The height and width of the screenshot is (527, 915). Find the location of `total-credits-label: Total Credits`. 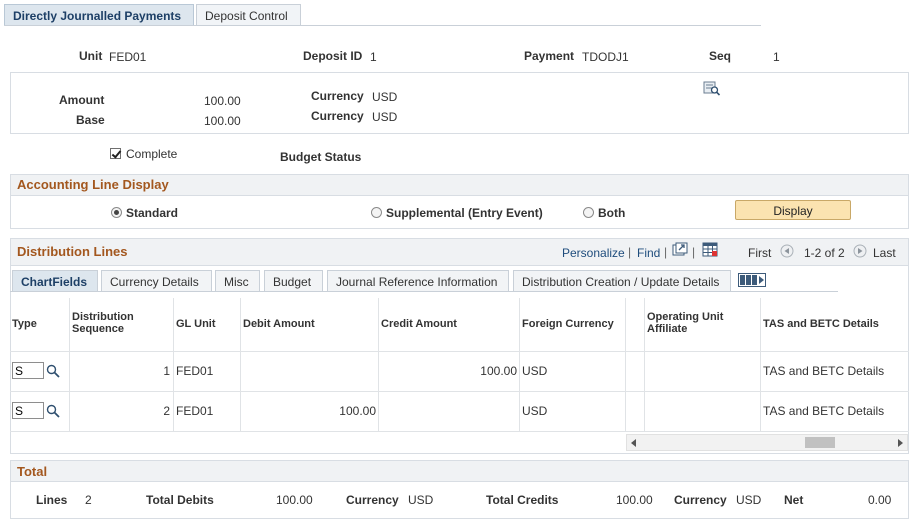

total-credits-label: Total Credits is located at coordinates (522, 500).